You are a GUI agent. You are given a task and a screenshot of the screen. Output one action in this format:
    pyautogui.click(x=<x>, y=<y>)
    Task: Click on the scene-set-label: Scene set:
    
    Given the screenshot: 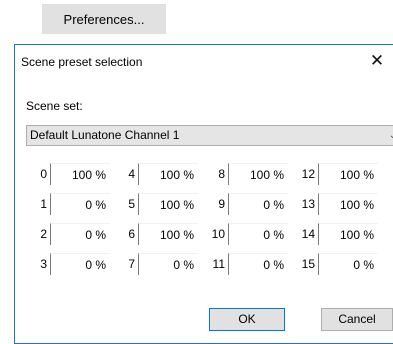 What is the action you would take?
    pyautogui.click(x=54, y=106)
    